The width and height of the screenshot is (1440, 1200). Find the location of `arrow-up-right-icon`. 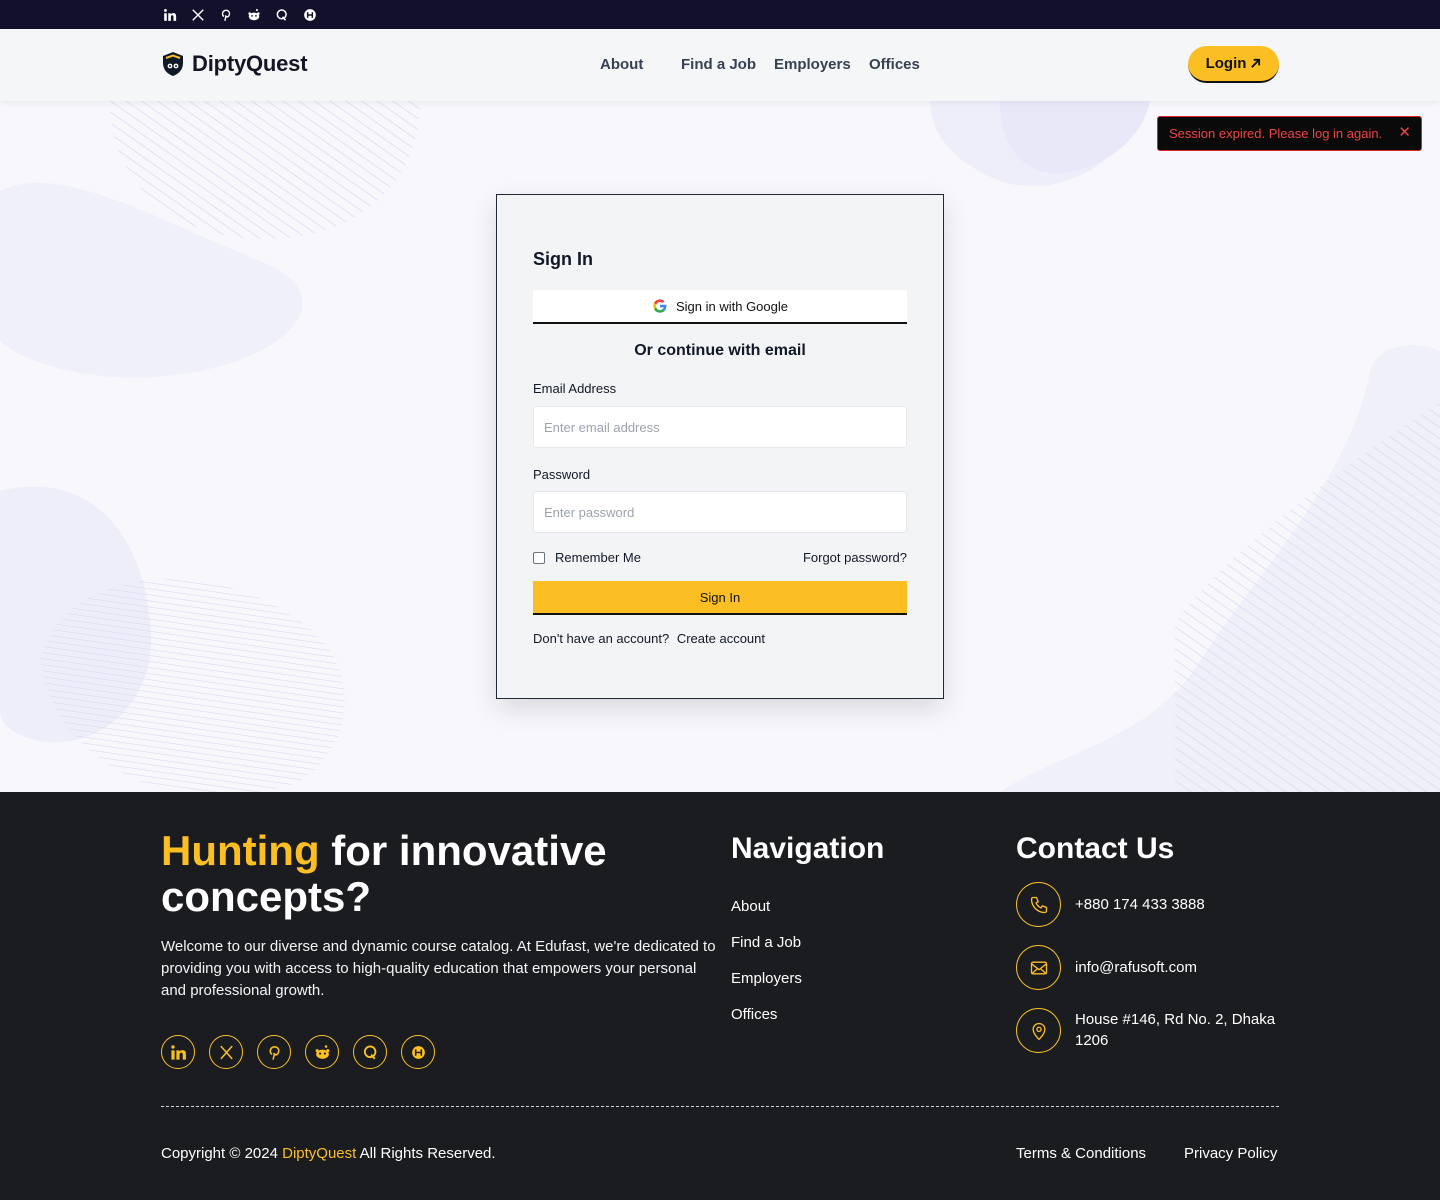

arrow-up-right-icon is located at coordinates (1256, 63).